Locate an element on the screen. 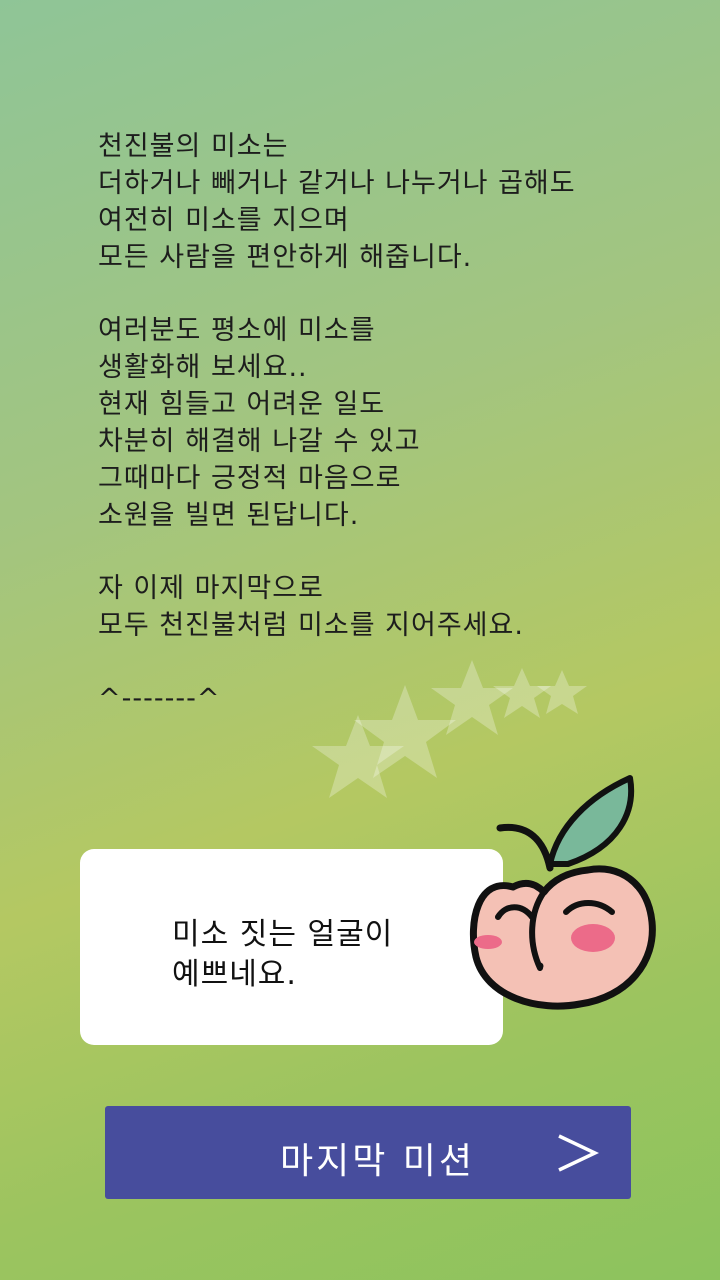  speech-line: 예쁘네요. is located at coordinates (234, 974).